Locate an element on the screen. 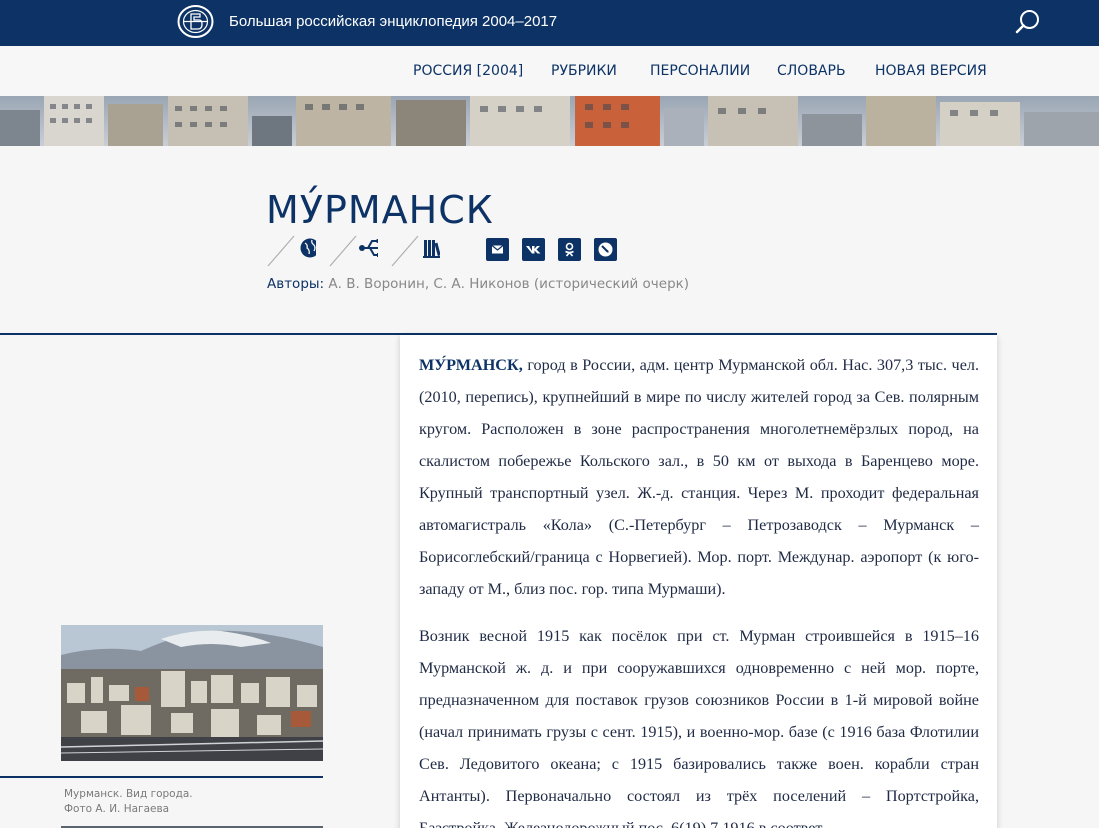  nav-item-rubrics: РУБРИКИ is located at coordinates (584, 71).